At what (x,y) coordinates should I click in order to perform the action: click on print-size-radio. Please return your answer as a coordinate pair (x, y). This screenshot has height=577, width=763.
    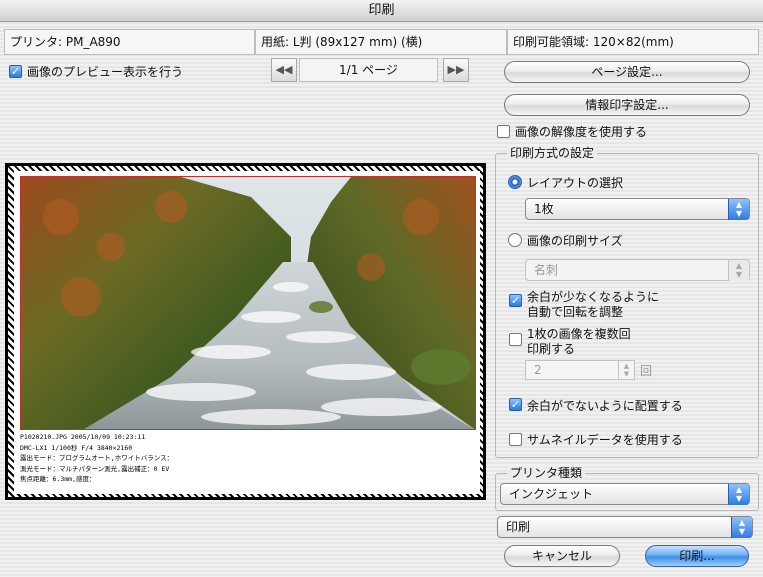
    Looking at the image, I should click on (515, 240).